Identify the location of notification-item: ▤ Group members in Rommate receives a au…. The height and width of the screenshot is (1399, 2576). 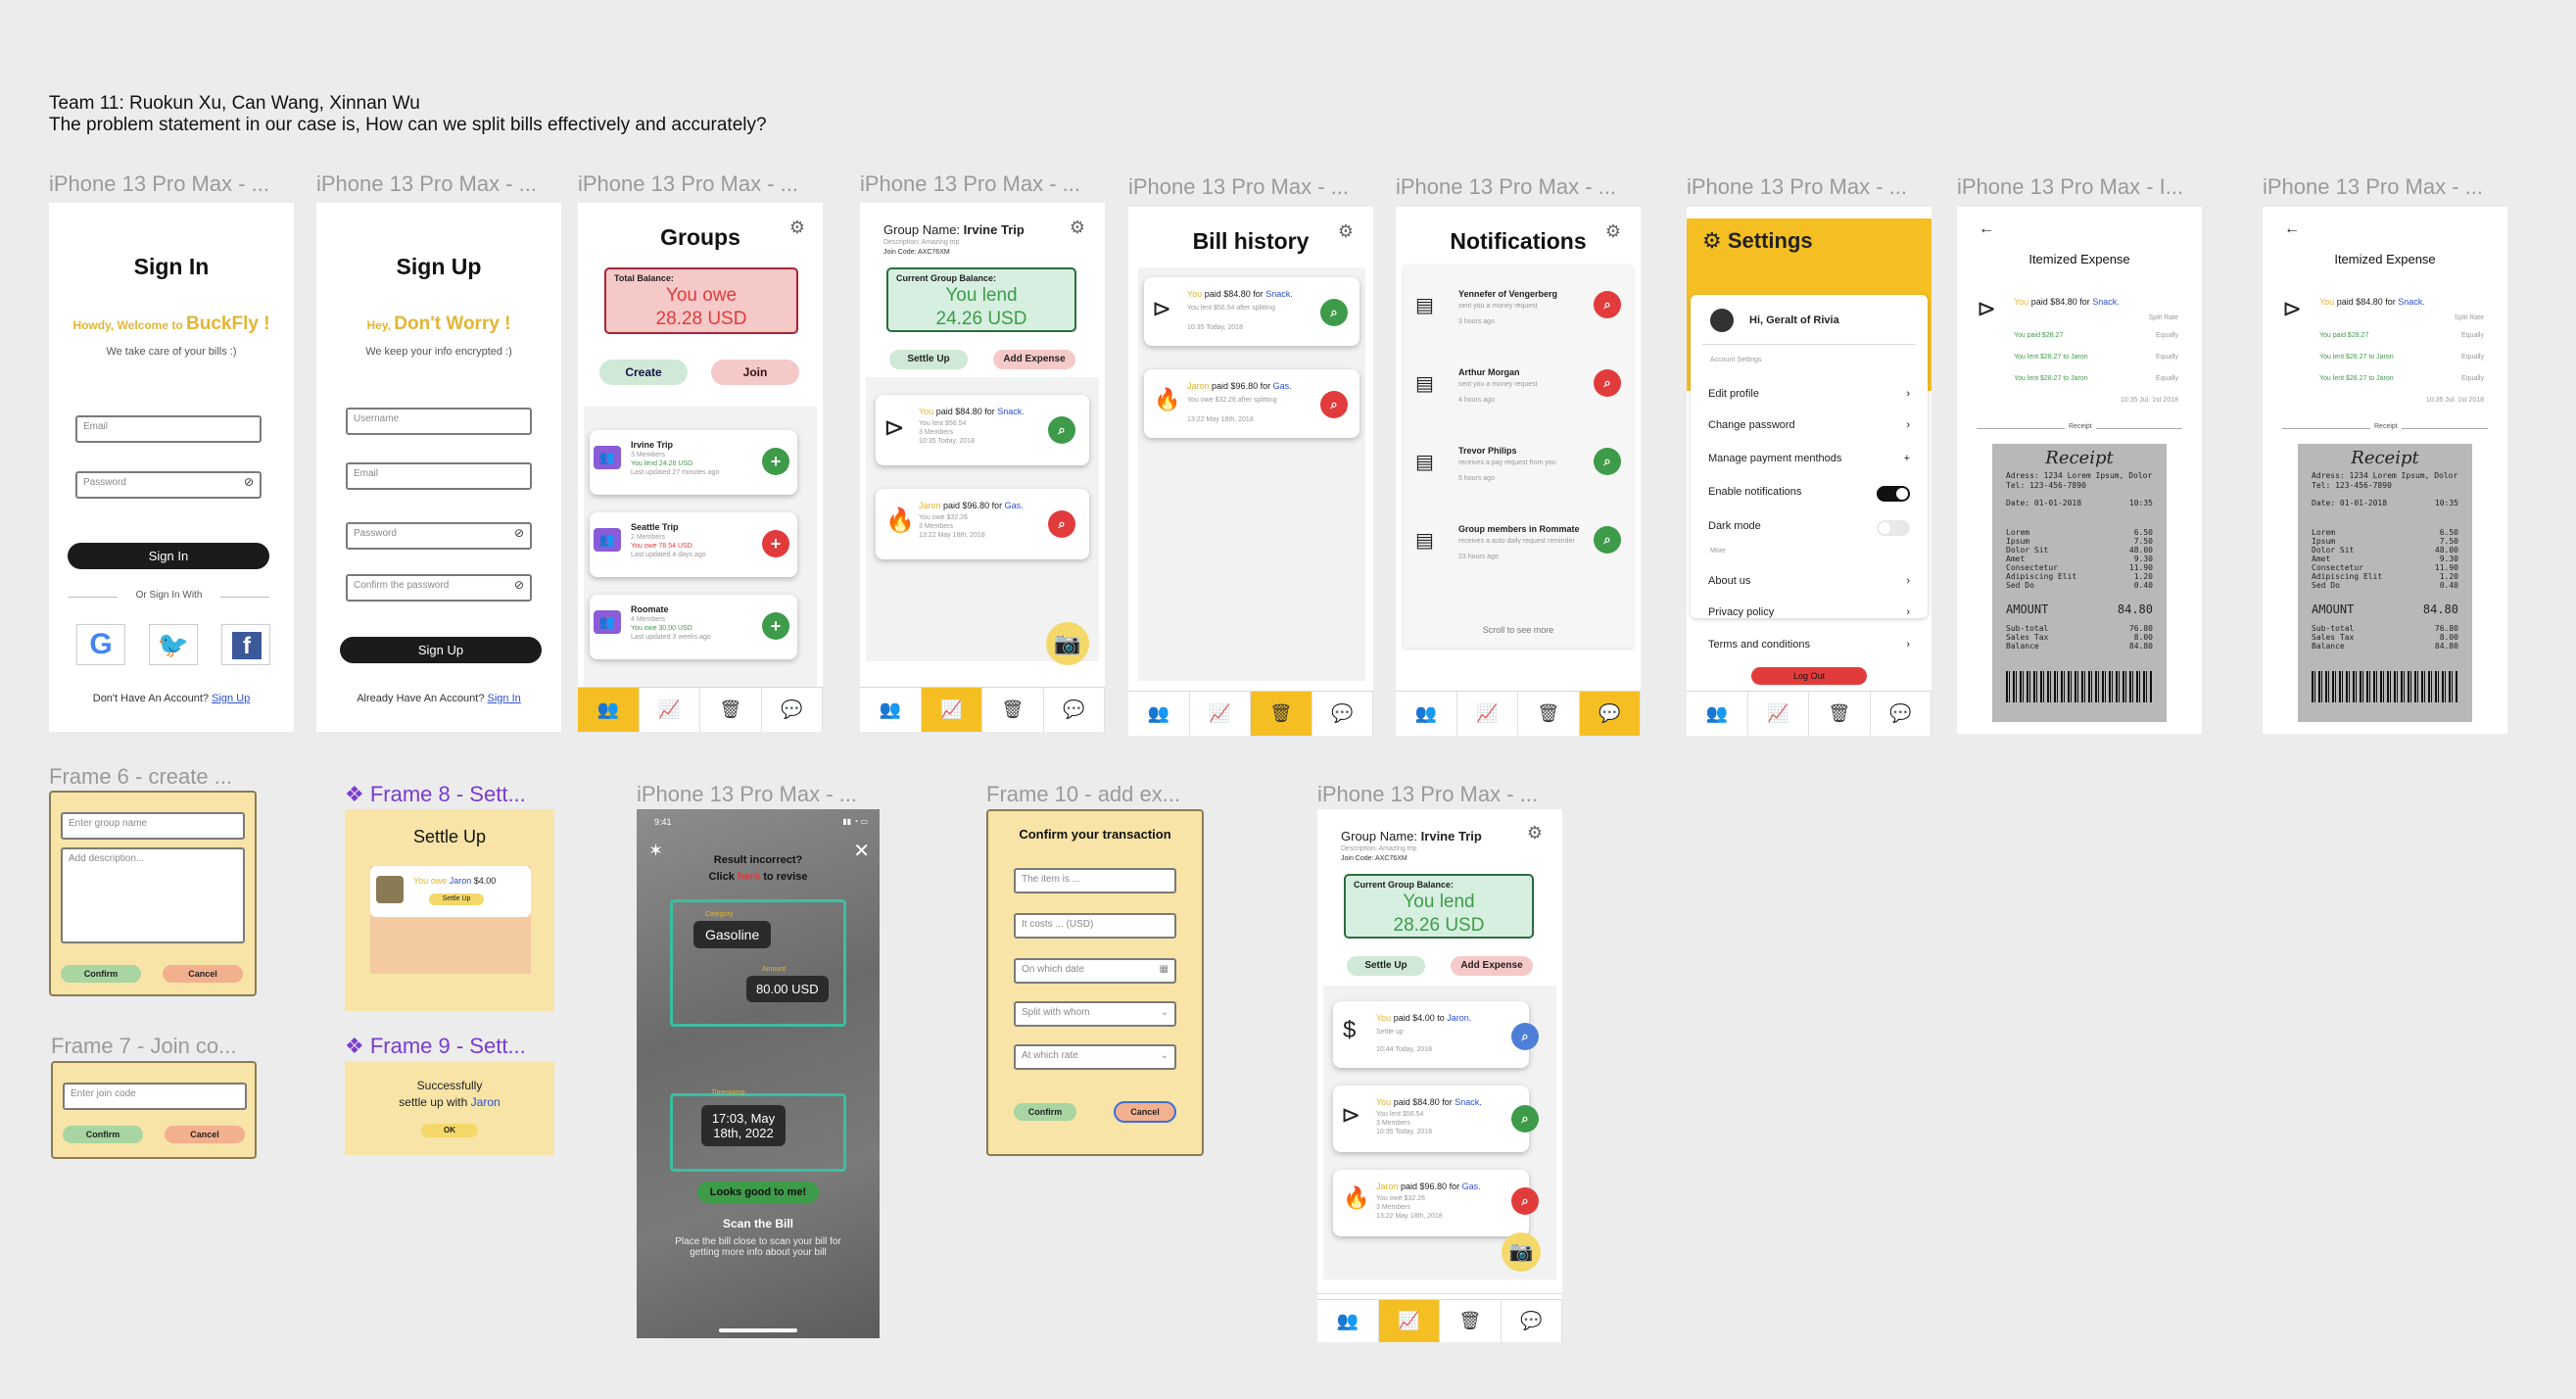
(1518, 553).